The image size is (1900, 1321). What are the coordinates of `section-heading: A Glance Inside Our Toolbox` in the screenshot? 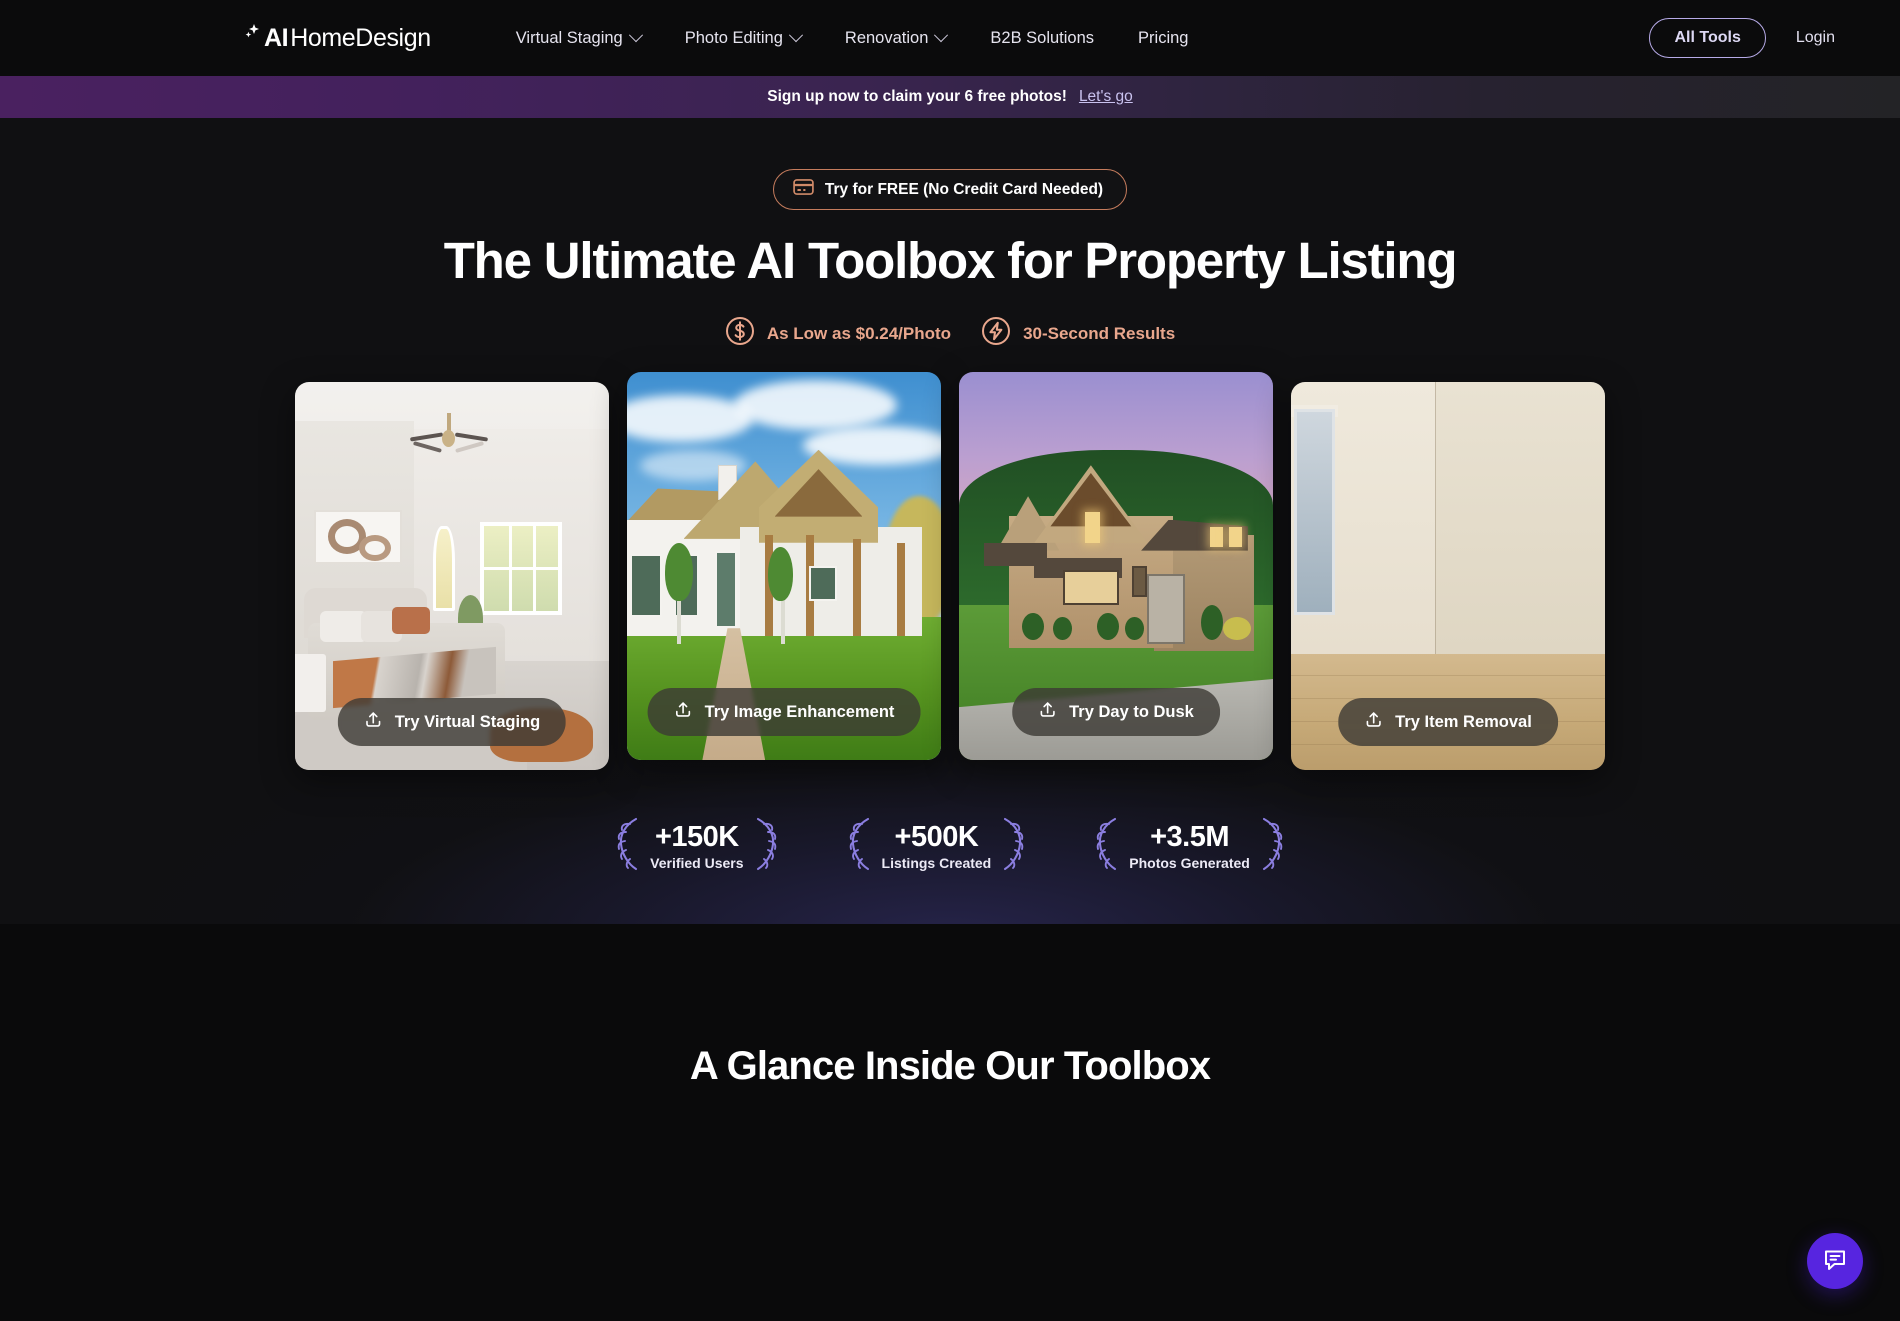 It's located at (950, 1066).